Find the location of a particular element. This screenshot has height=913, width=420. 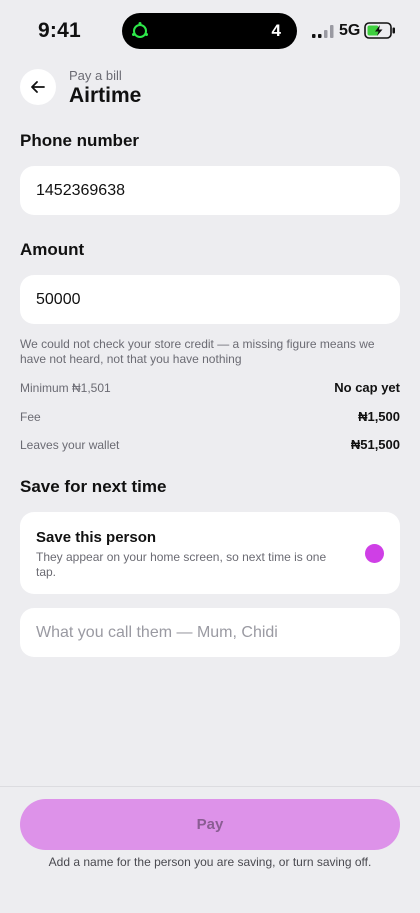

phone-number-card is located at coordinates (210, 190).